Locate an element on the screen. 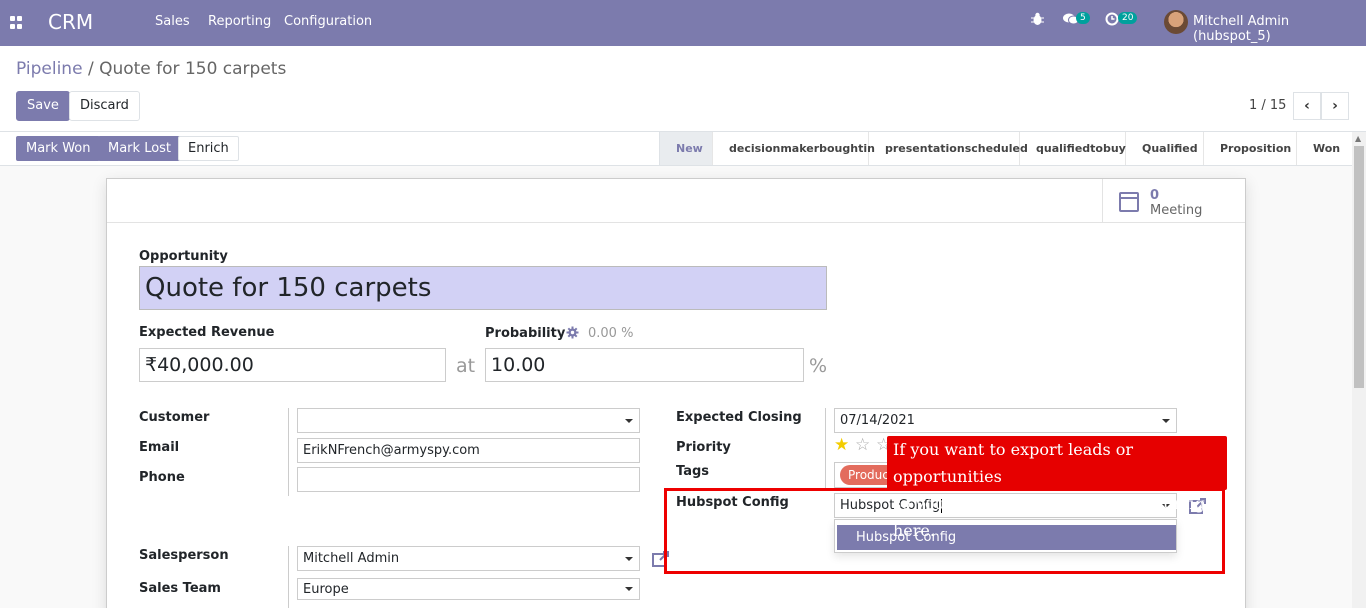  email-field: ErikNFrench@armyspy.com is located at coordinates (468, 450).